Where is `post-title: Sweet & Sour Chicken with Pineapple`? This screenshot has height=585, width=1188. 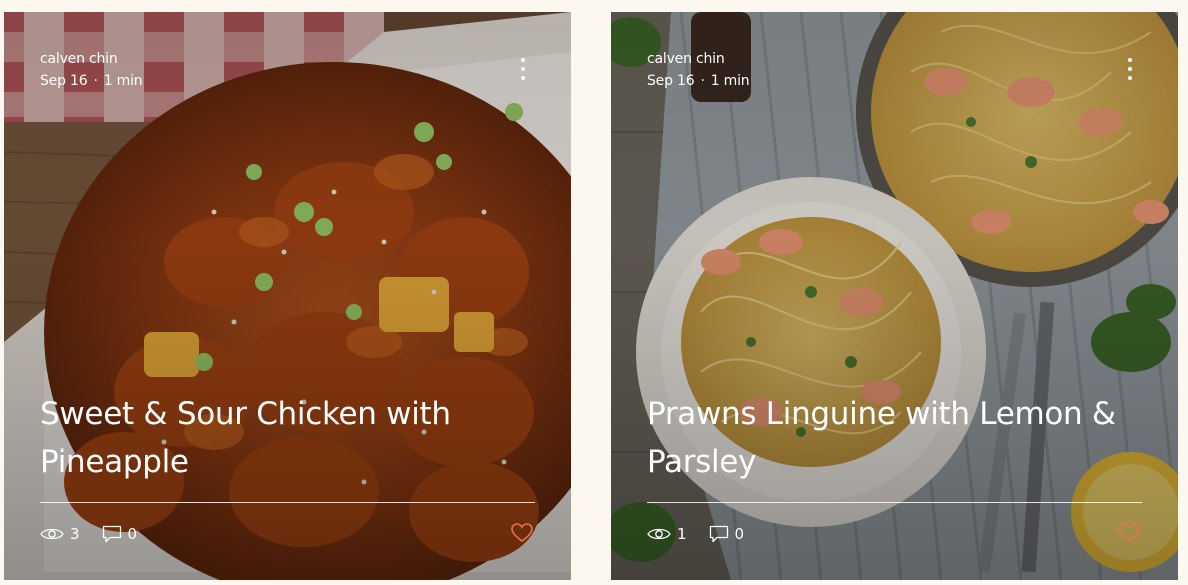 post-title: Sweet & Sour Chicken with Pineapple is located at coordinates (290, 438).